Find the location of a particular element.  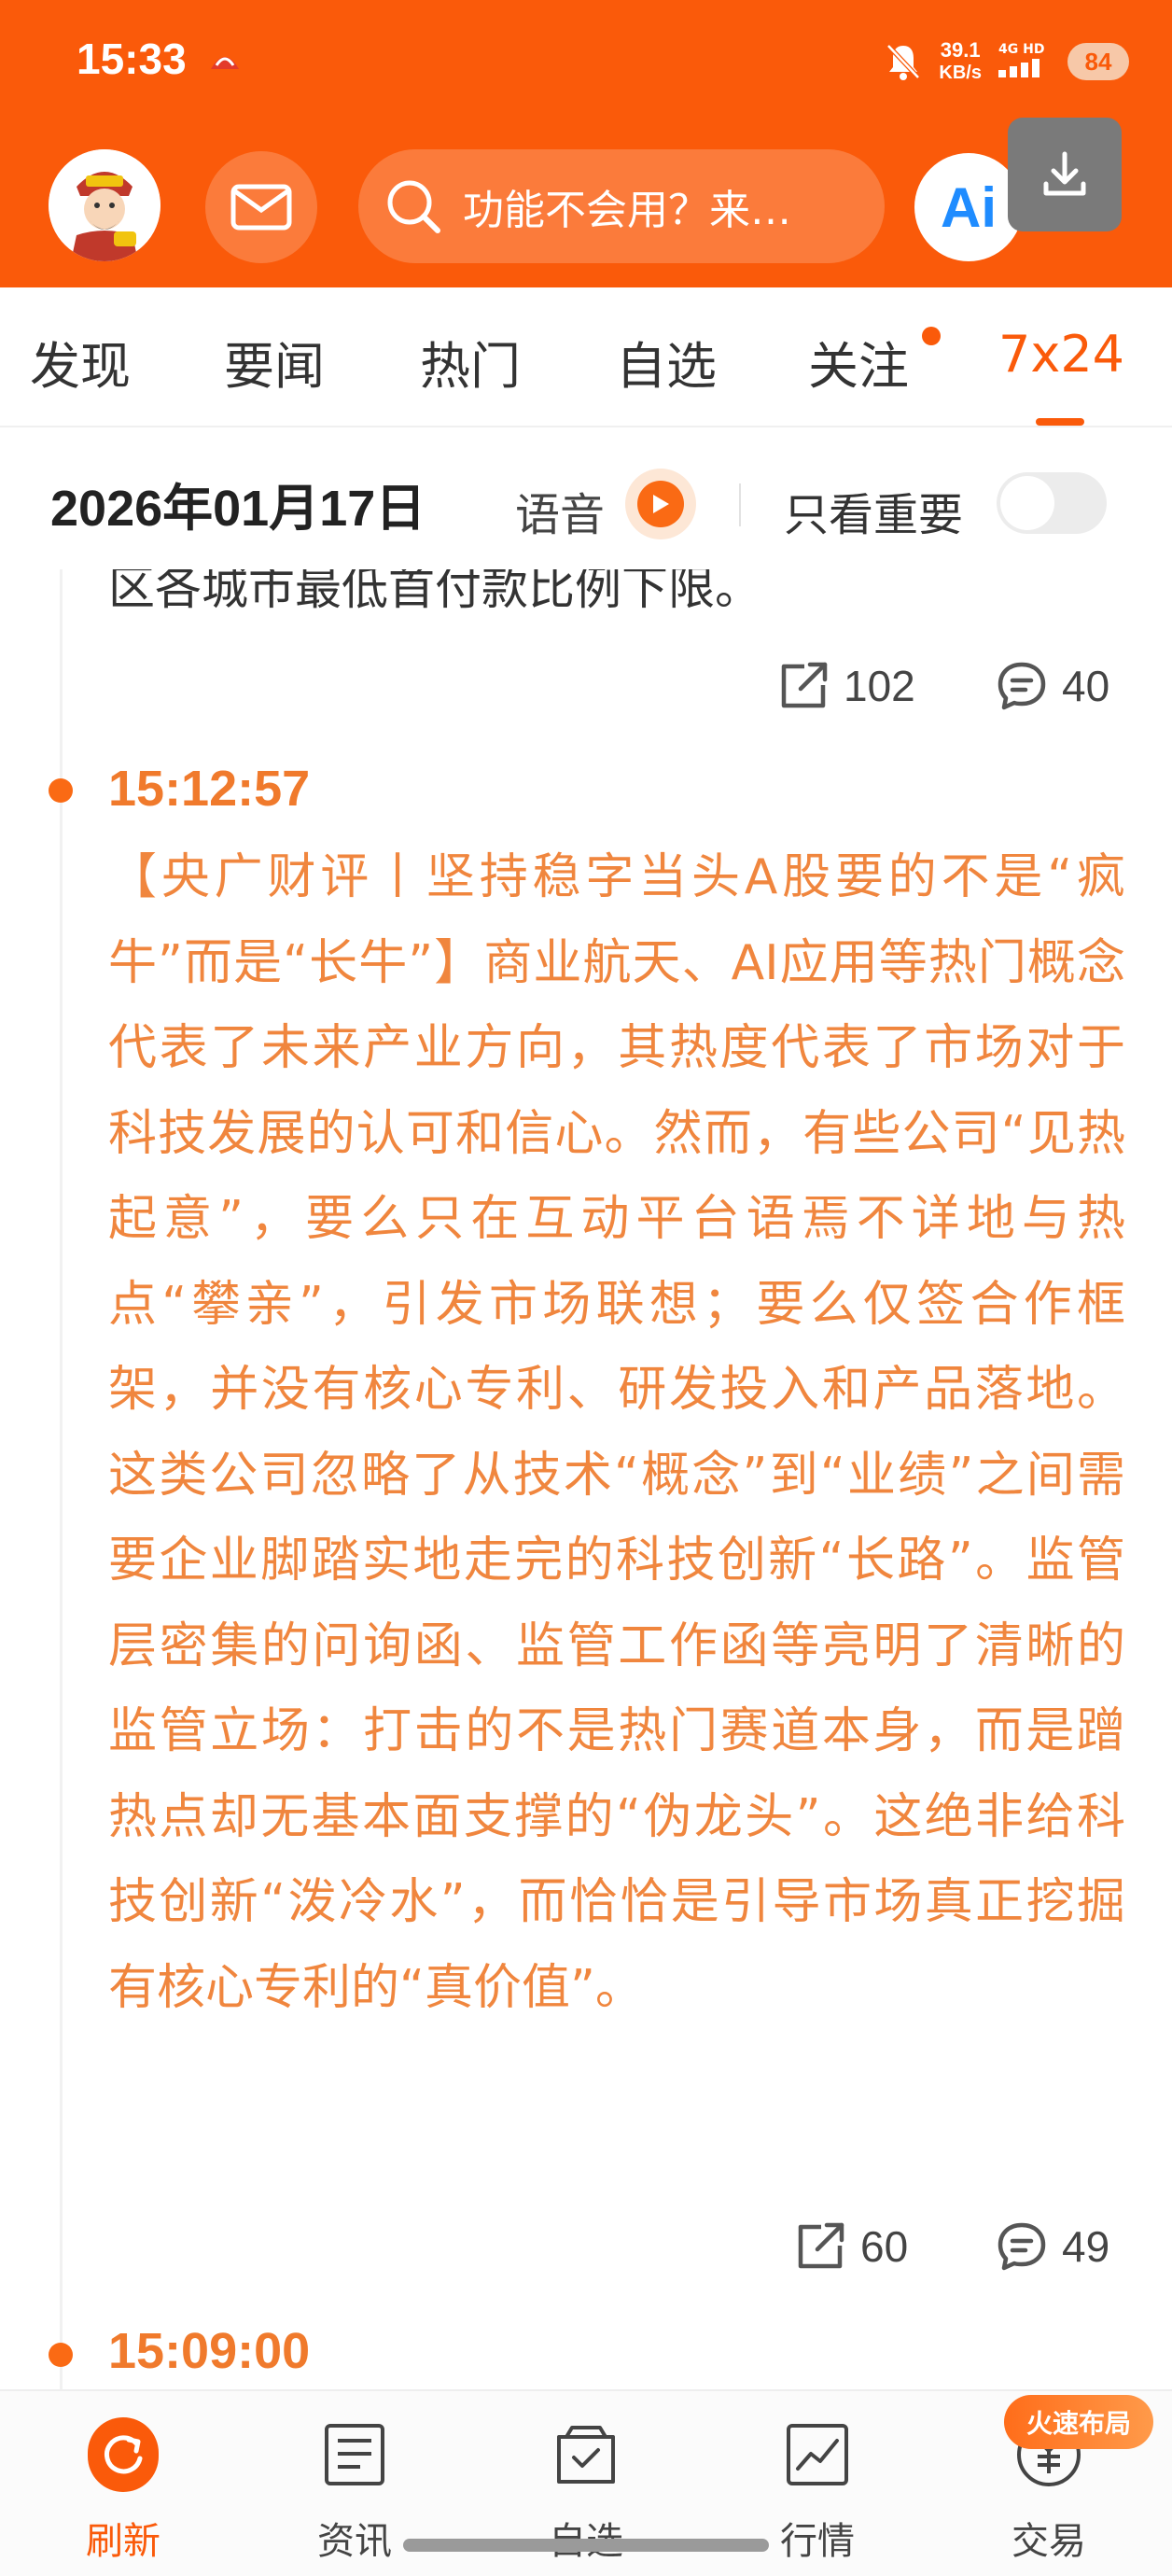

share-count: 102 is located at coordinates (879, 686).